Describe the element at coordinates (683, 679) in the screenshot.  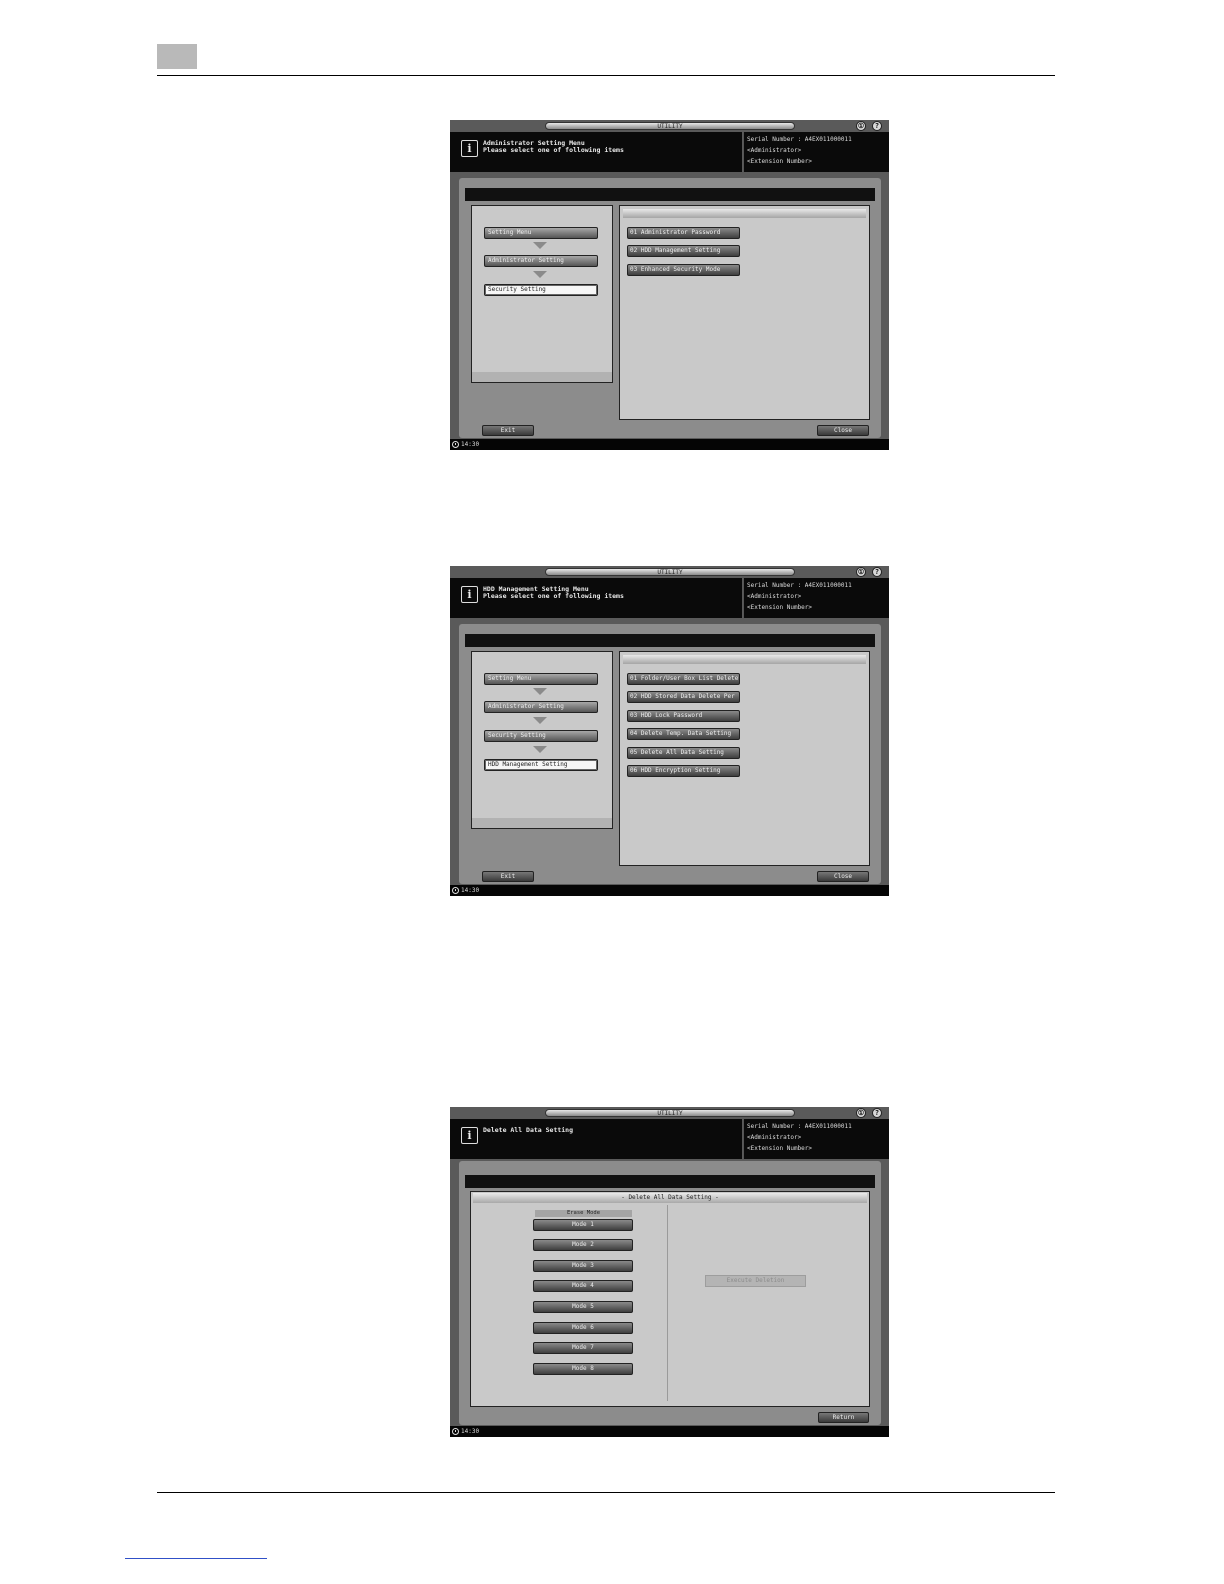
I see `folder-user-box-list-delete-button: 01 Folder/User Box List Delete` at that location.